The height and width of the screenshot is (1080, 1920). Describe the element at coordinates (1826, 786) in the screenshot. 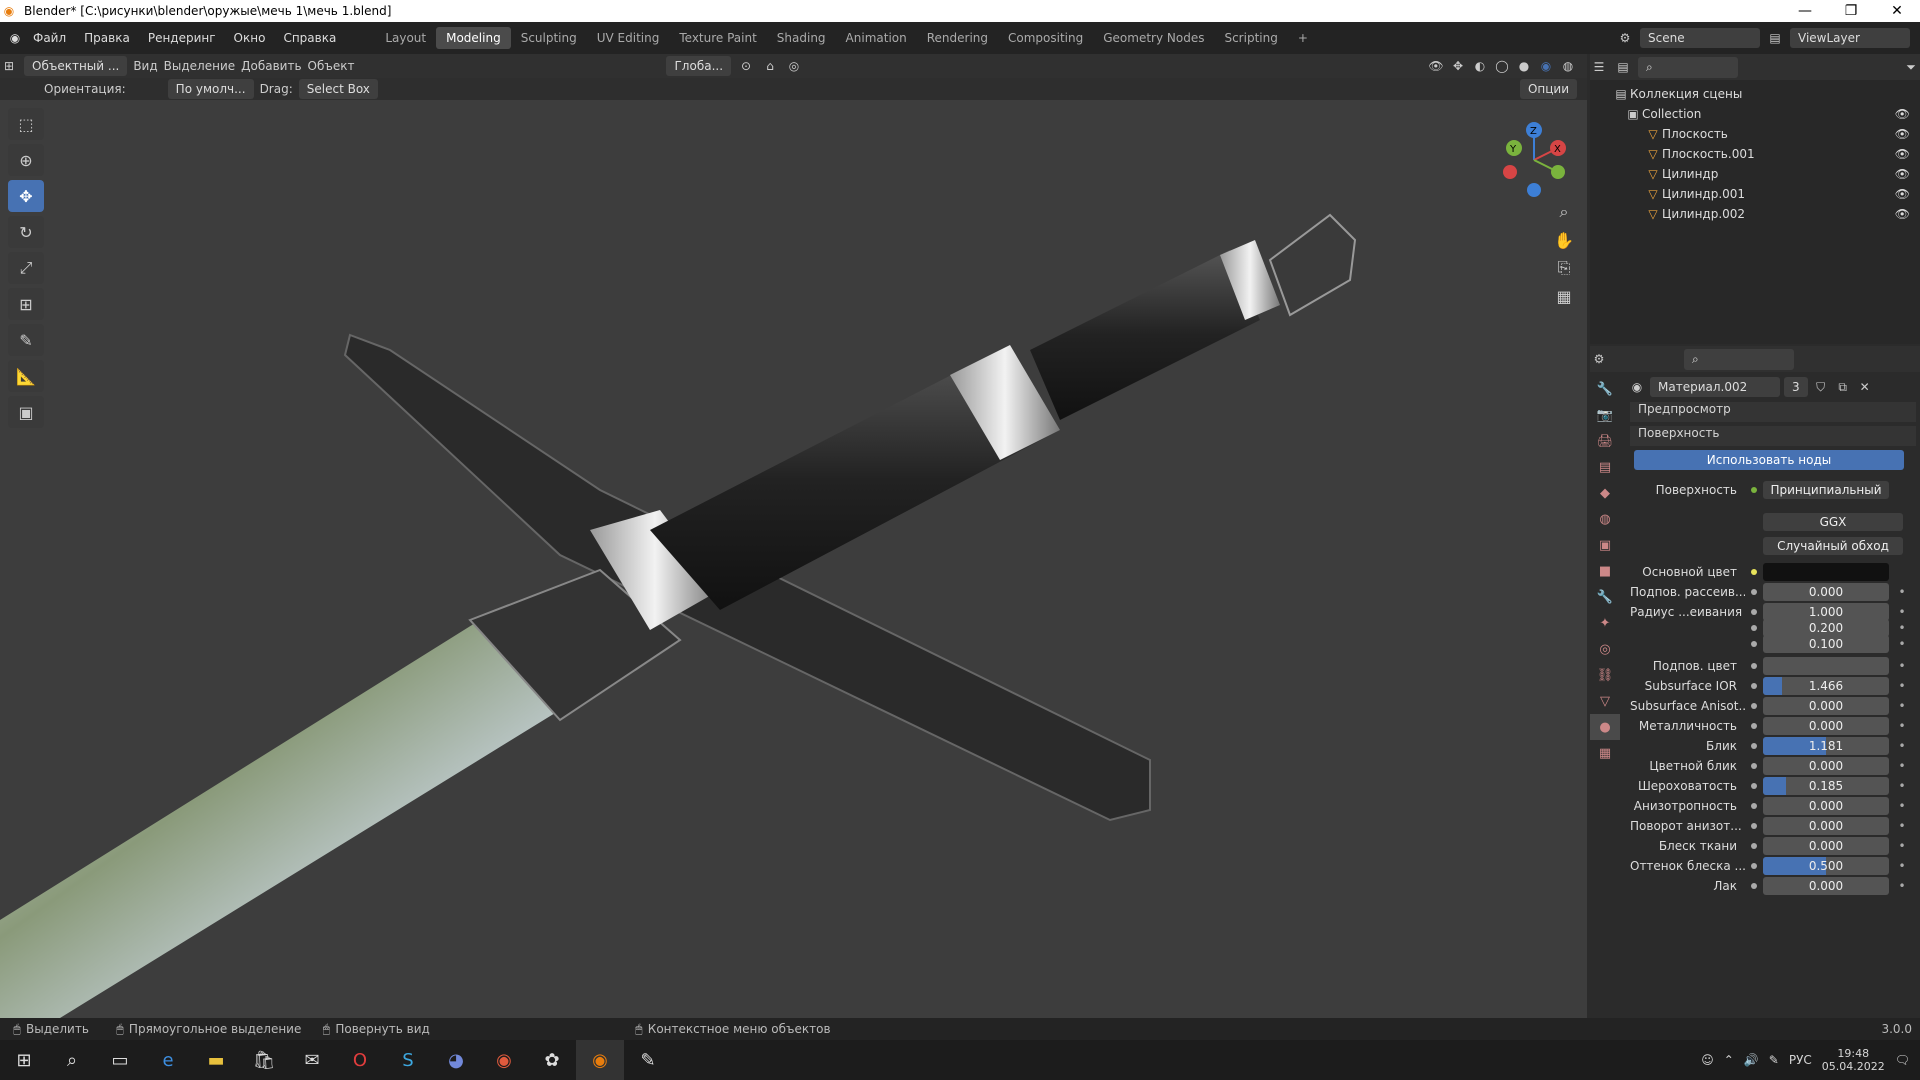

I see `property-value-field: 0.185` at that location.